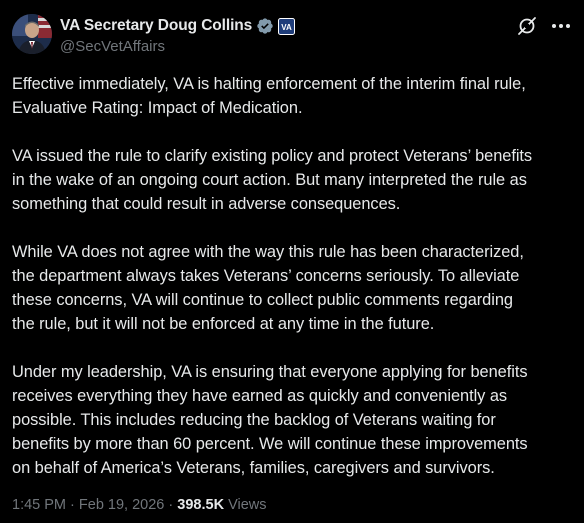 The height and width of the screenshot is (523, 584). Describe the element at coordinates (156, 26) in the screenshot. I see `author-display-name: VA Secretary Doug Collins` at that location.